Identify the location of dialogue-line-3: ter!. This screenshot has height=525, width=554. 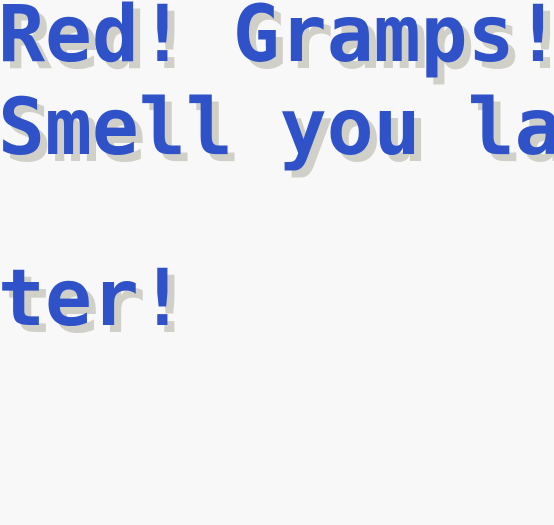
(93, 299).